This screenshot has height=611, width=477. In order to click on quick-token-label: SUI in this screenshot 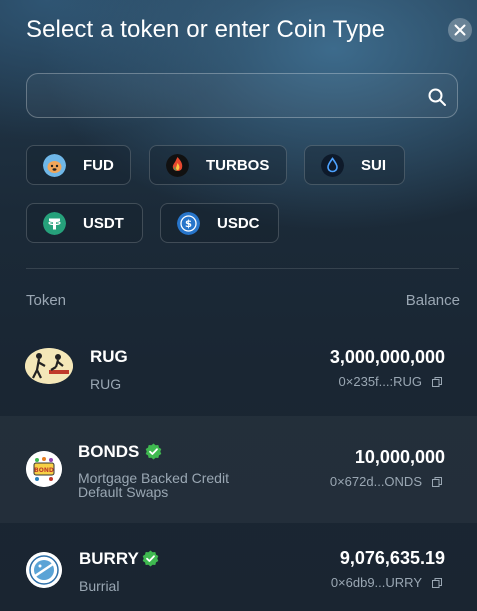, I will do `click(374, 165)`.